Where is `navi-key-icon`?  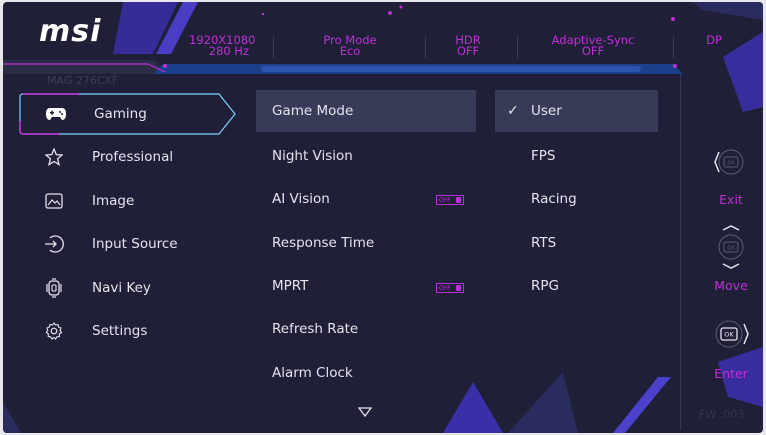 navi-key-icon is located at coordinates (54, 288).